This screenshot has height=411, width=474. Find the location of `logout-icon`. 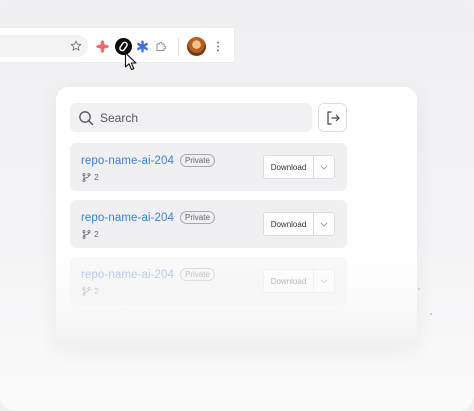

logout-icon is located at coordinates (333, 117).